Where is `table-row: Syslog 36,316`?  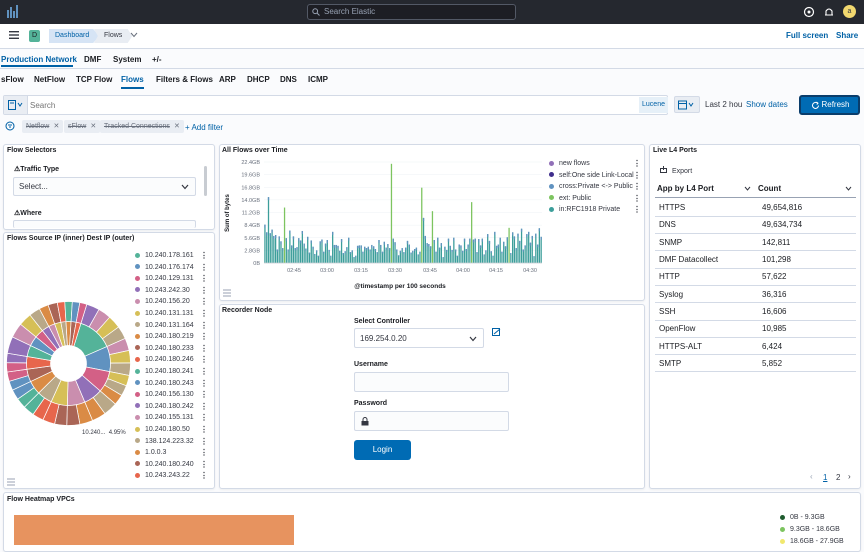 table-row: Syslog 36,316 is located at coordinates (755, 294).